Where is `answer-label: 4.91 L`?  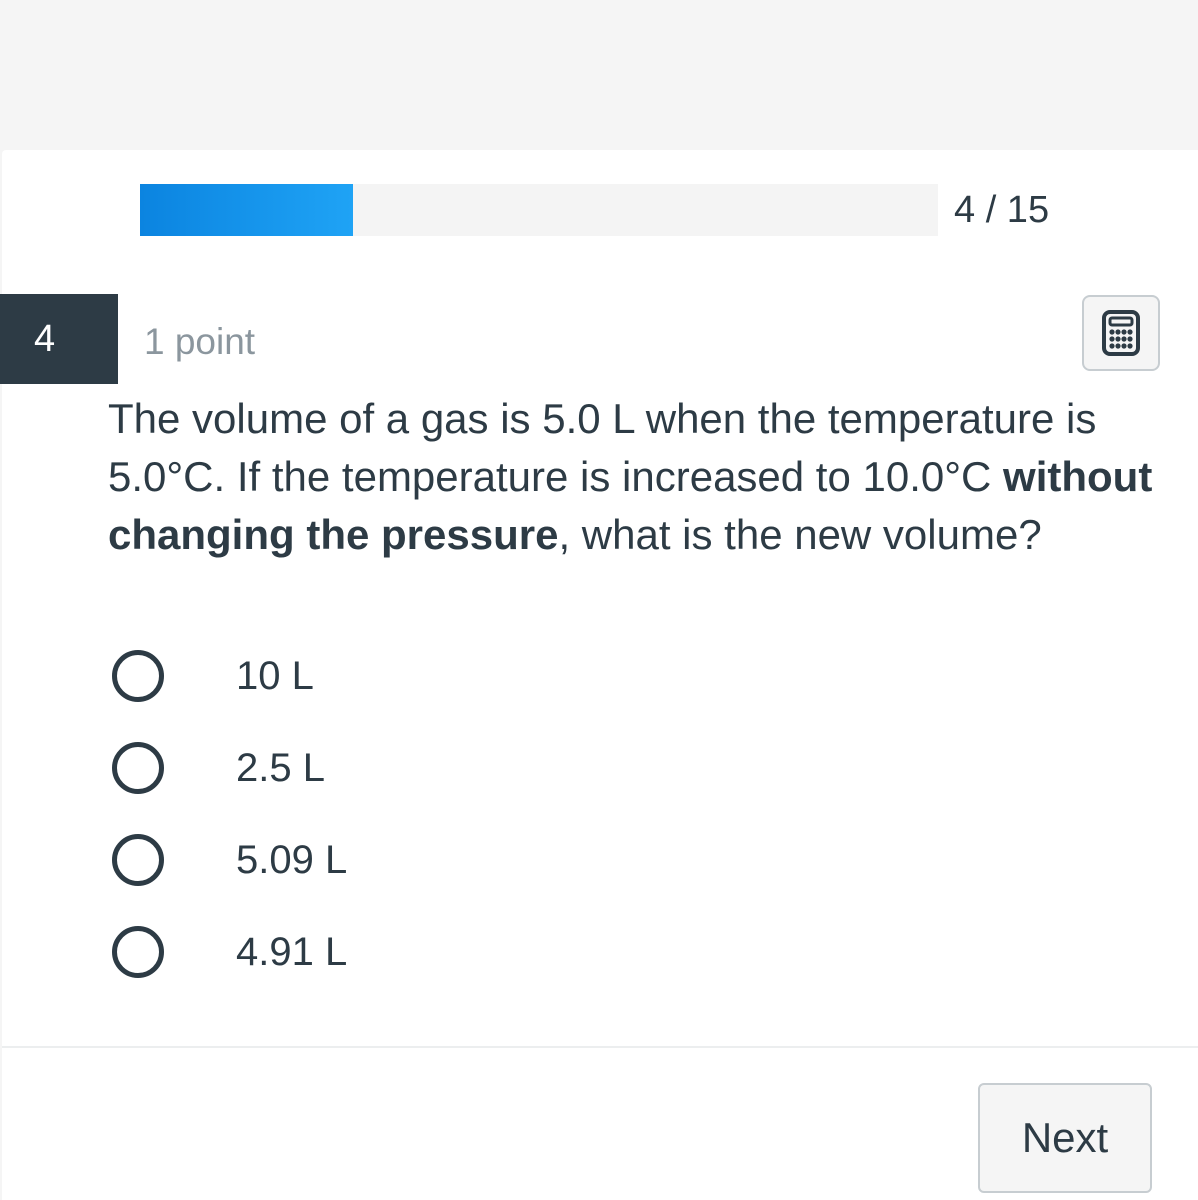
answer-label: 4.91 L is located at coordinates (291, 952).